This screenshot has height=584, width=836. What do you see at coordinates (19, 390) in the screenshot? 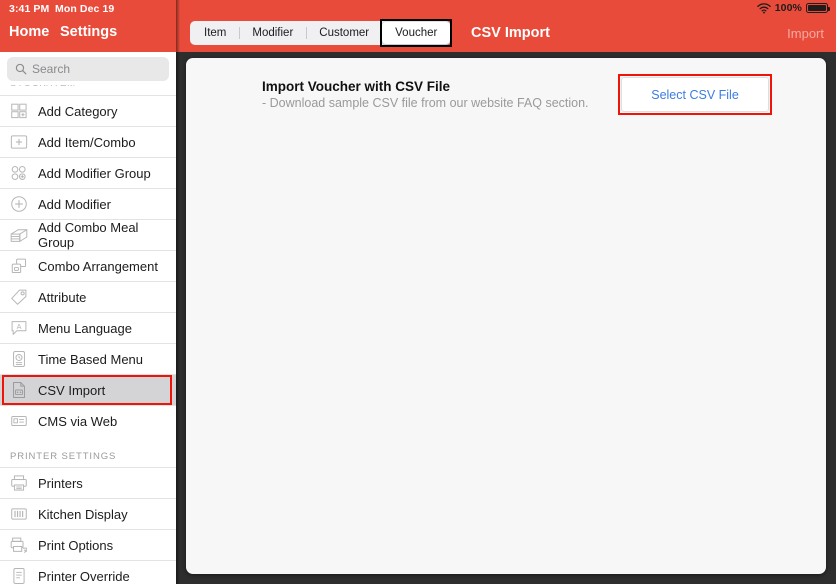
I see `csv-file-icon` at bounding box center [19, 390].